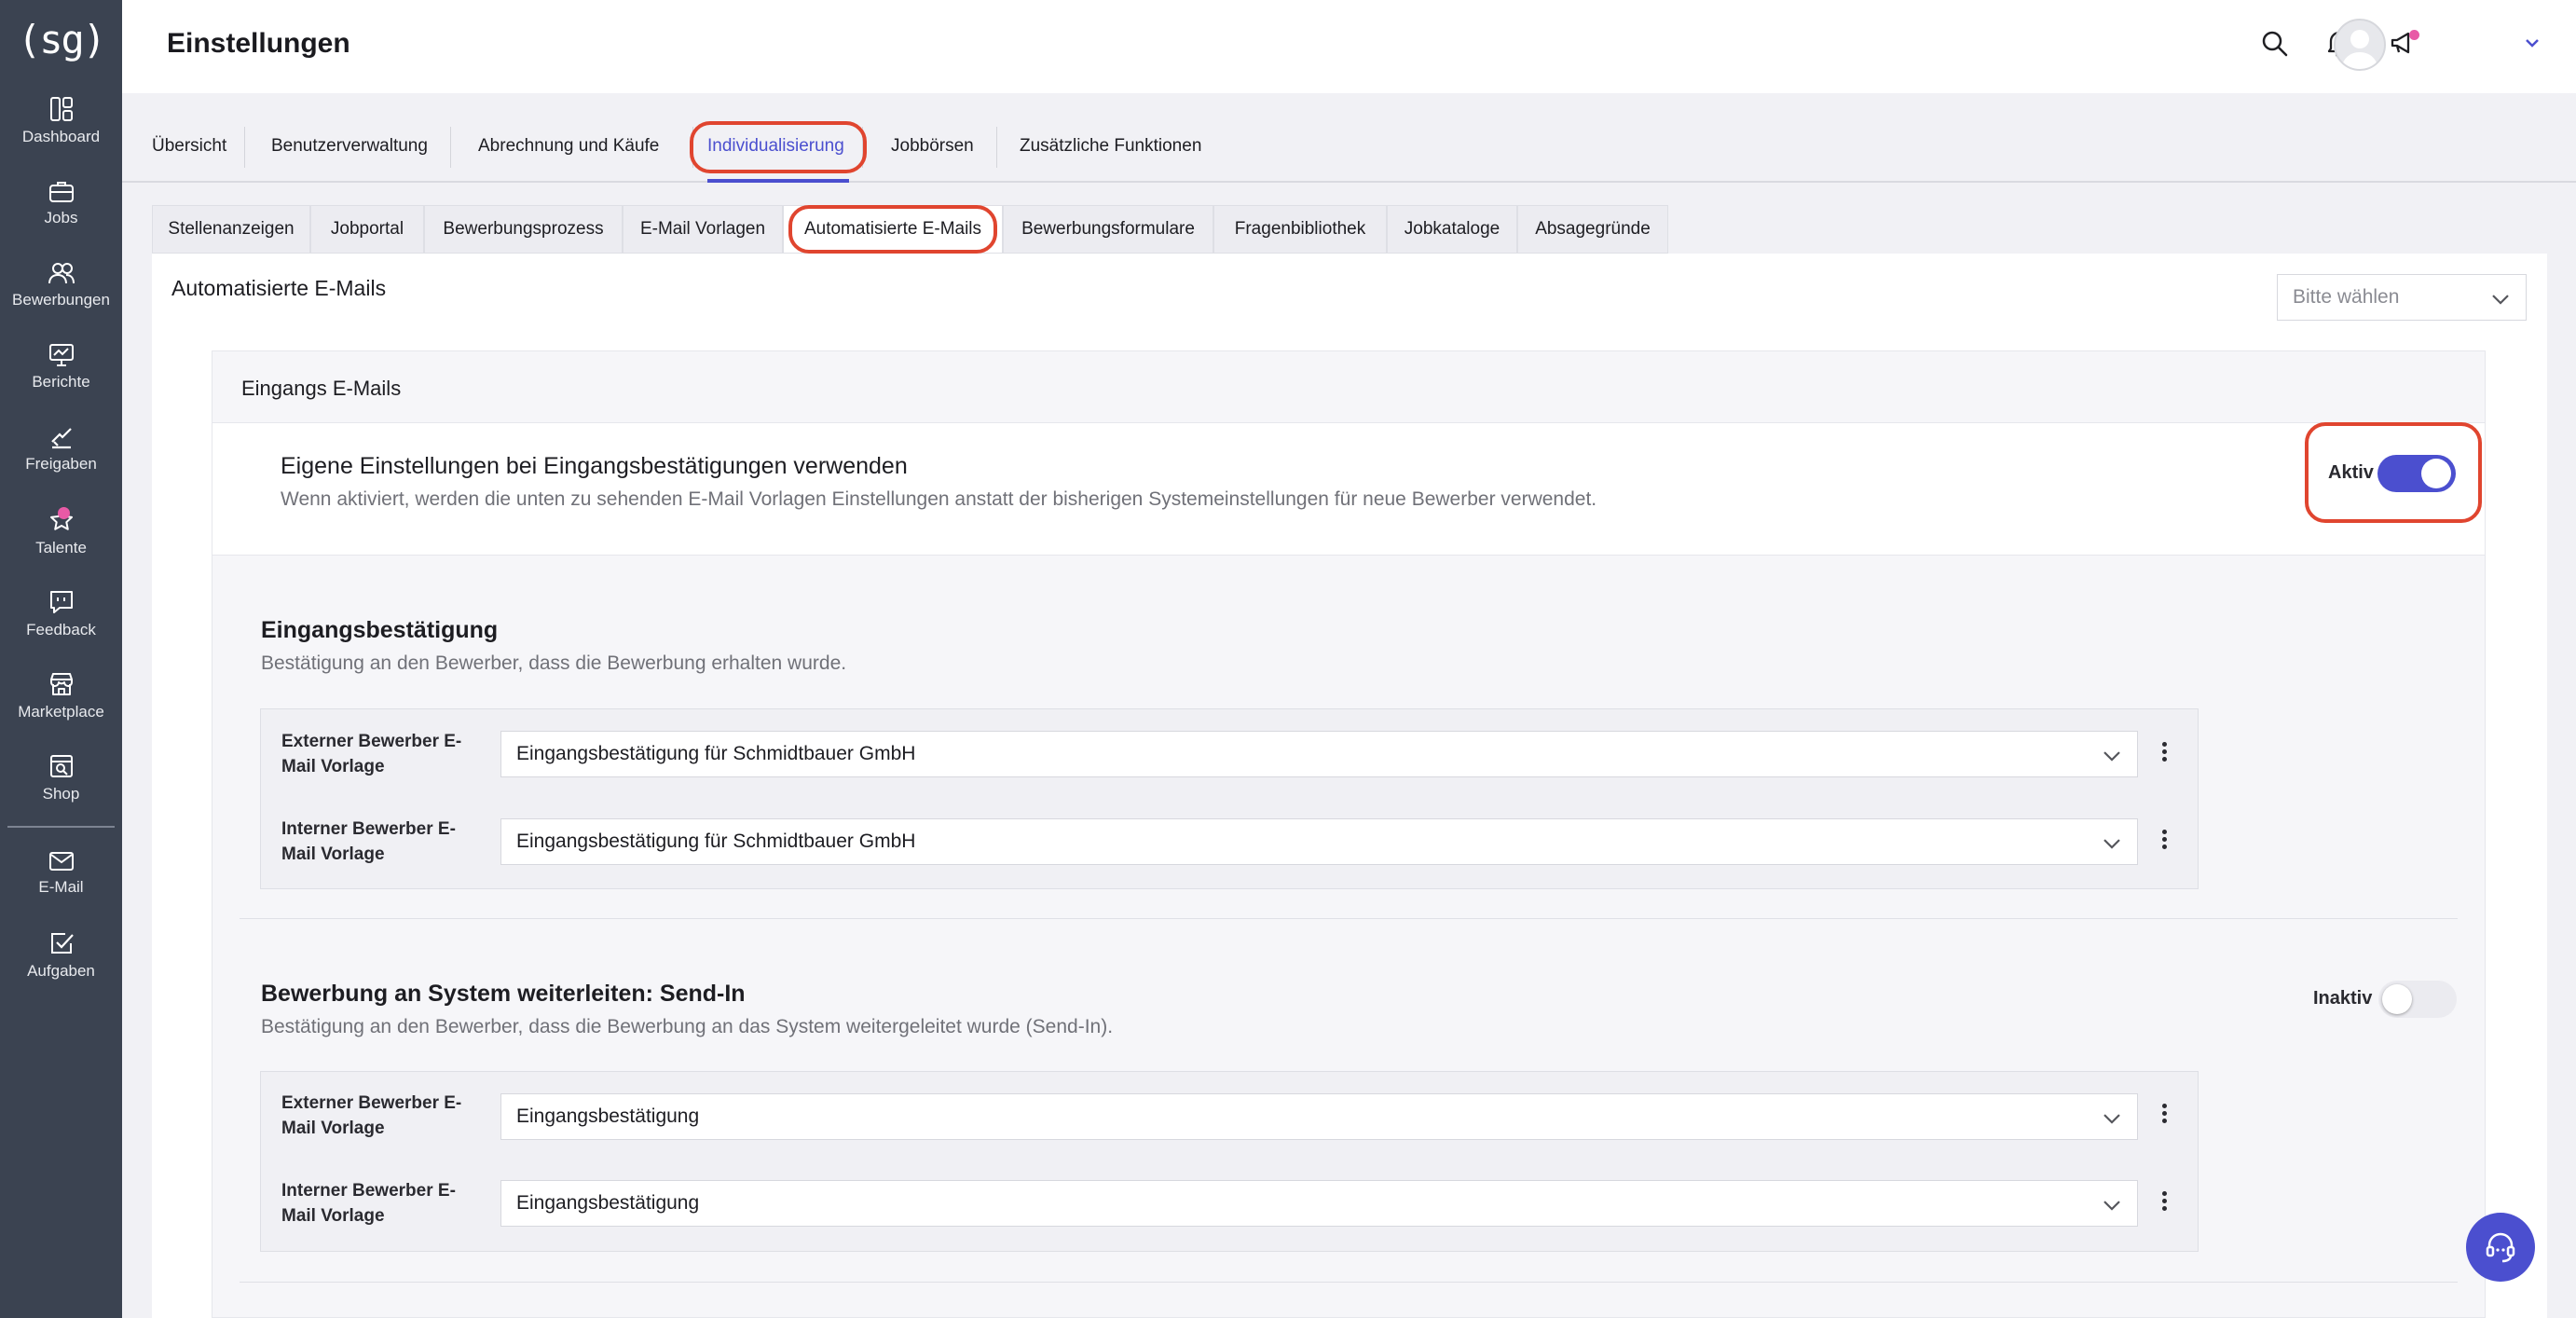  What do you see at coordinates (932, 146) in the screenshot?
I see `tab-jobboersen: Jobbörsen` at bounding box center [932, 146].